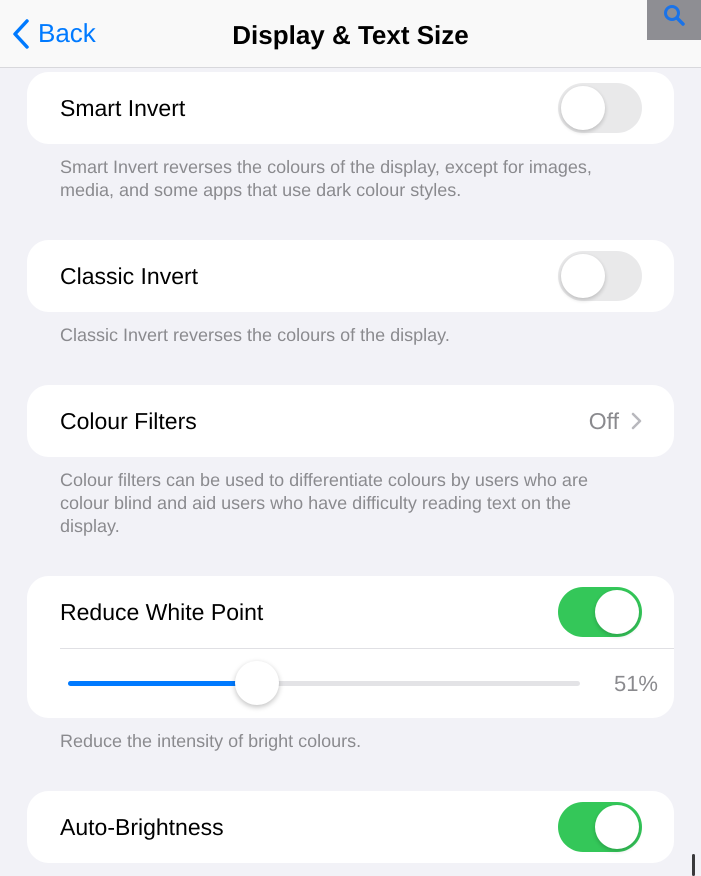  Describe the element at coordinates (674, 15) in the screenshot. I see `search-icon` at that location.